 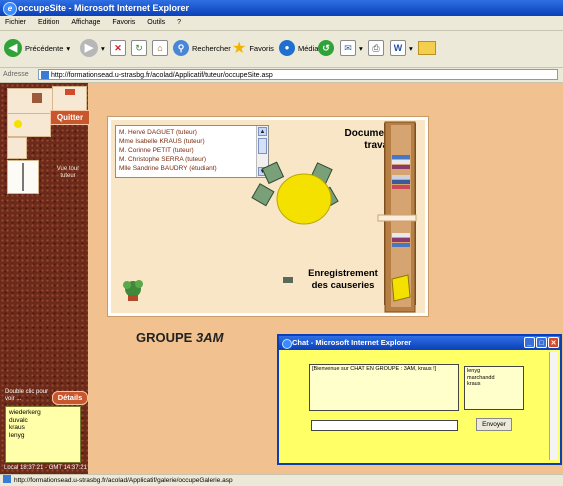 I want to click on chat-scrollbar, so click(x=553, y=406).